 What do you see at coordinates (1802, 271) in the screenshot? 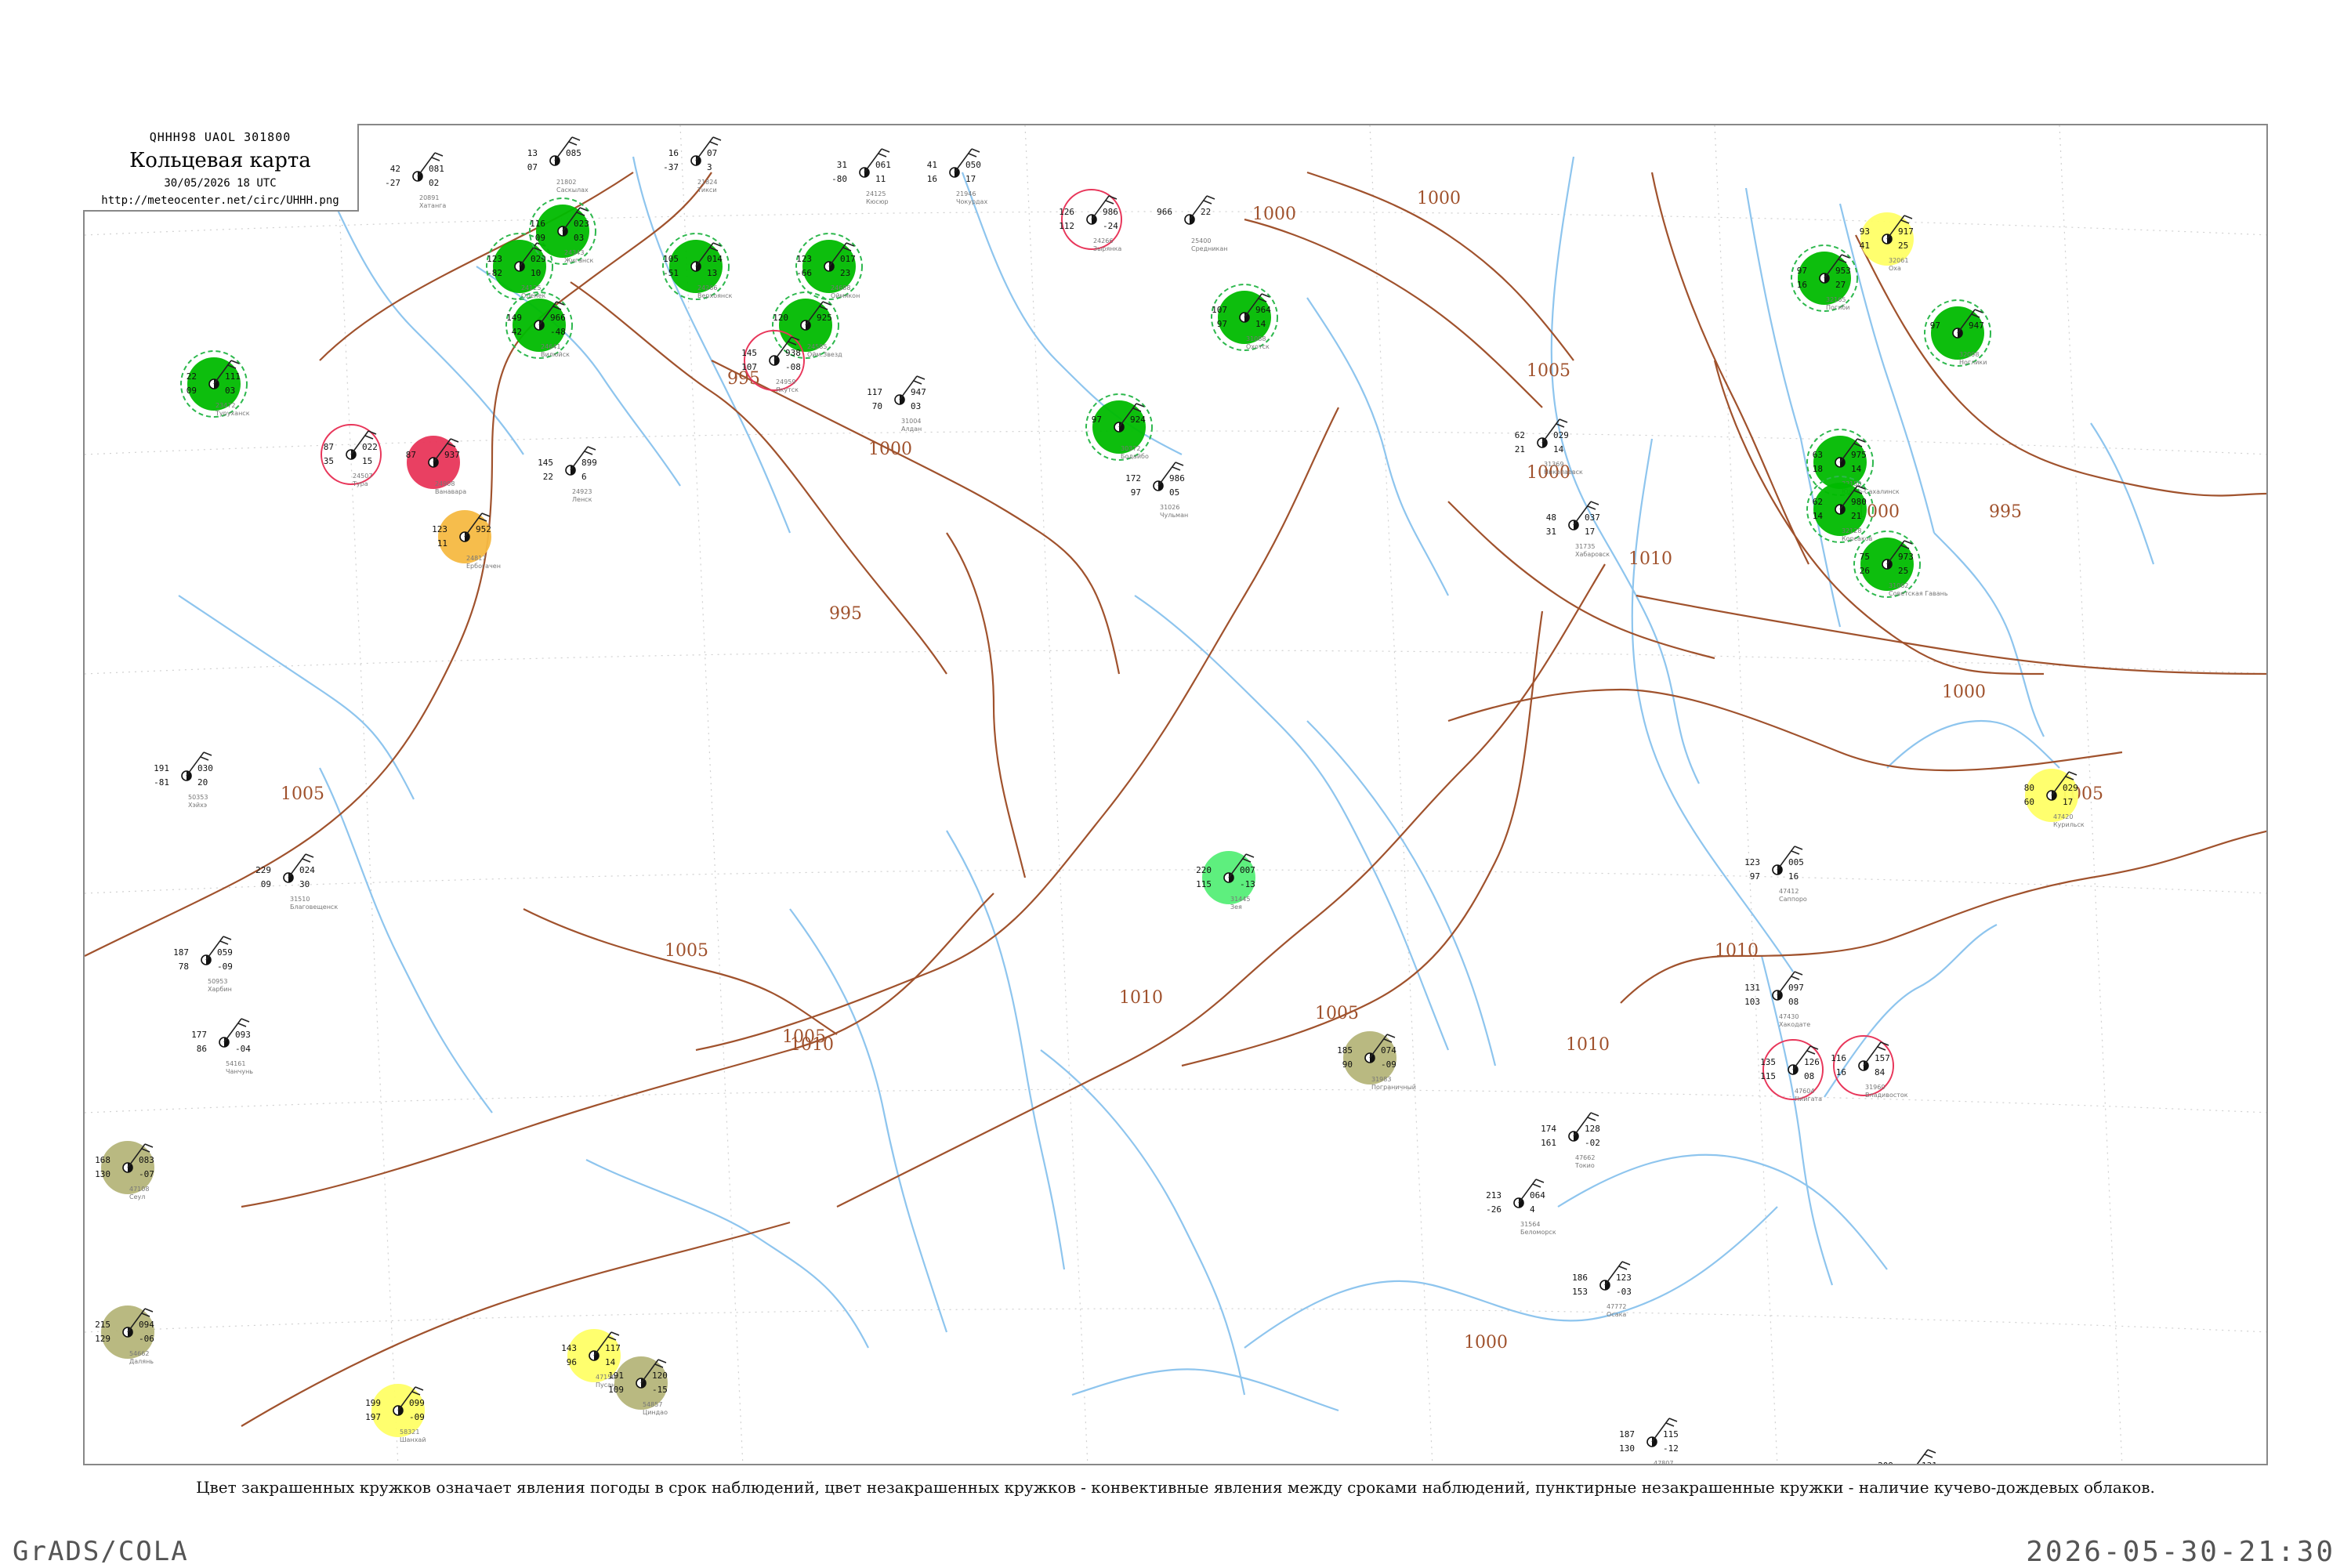
I see `station-value: 97` at bounding box center [1802, 271].